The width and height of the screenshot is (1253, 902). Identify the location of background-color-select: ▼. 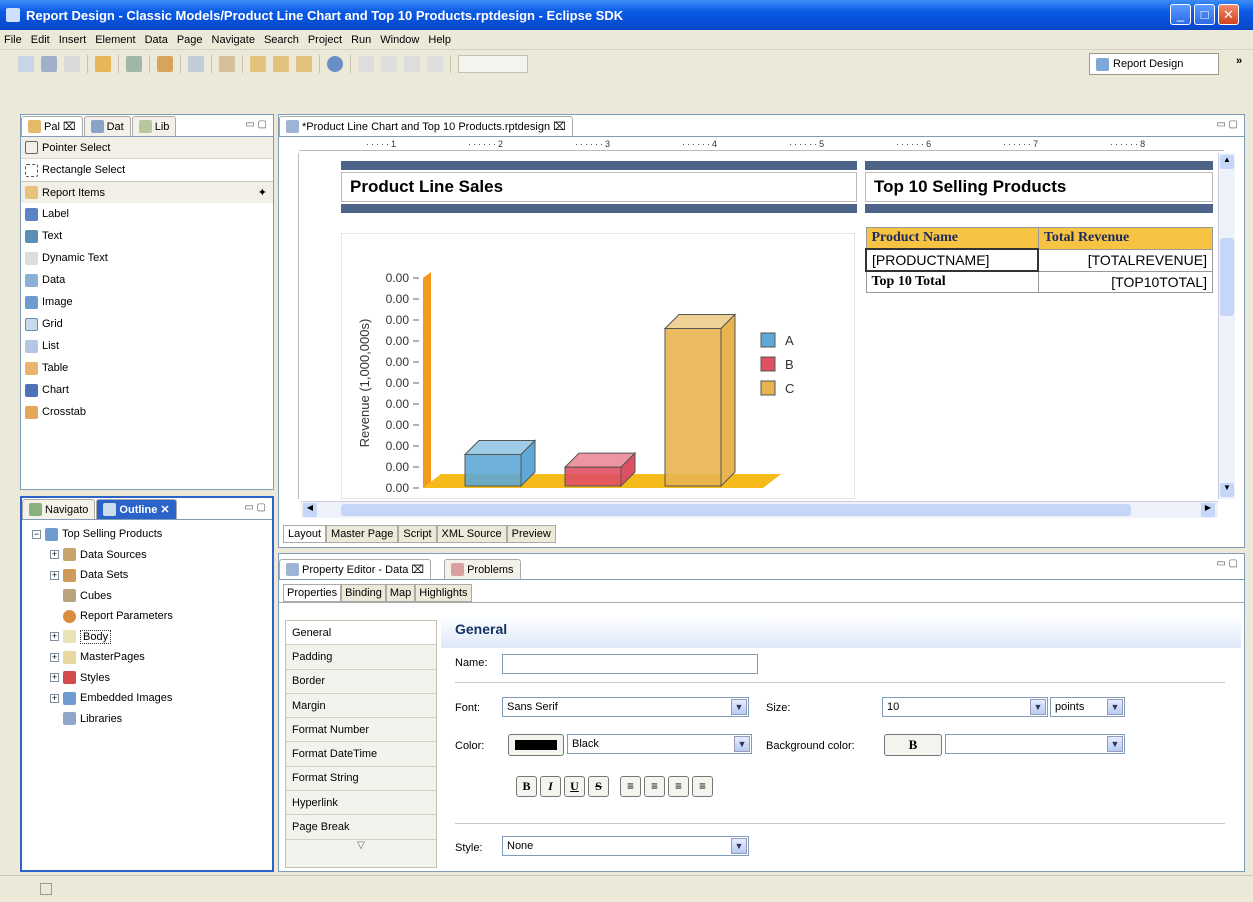
(1035, 744).